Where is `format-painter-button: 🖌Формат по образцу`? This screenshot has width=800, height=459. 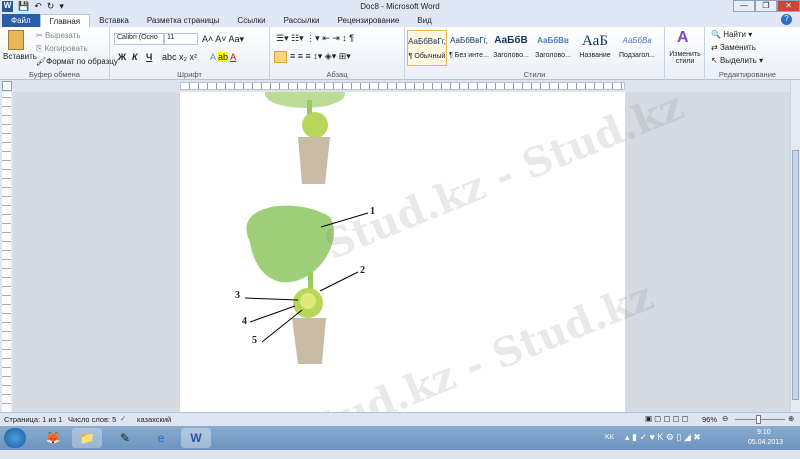
format-painter-button: 🖌Формат по образцу is located at coordinates (77, 61).